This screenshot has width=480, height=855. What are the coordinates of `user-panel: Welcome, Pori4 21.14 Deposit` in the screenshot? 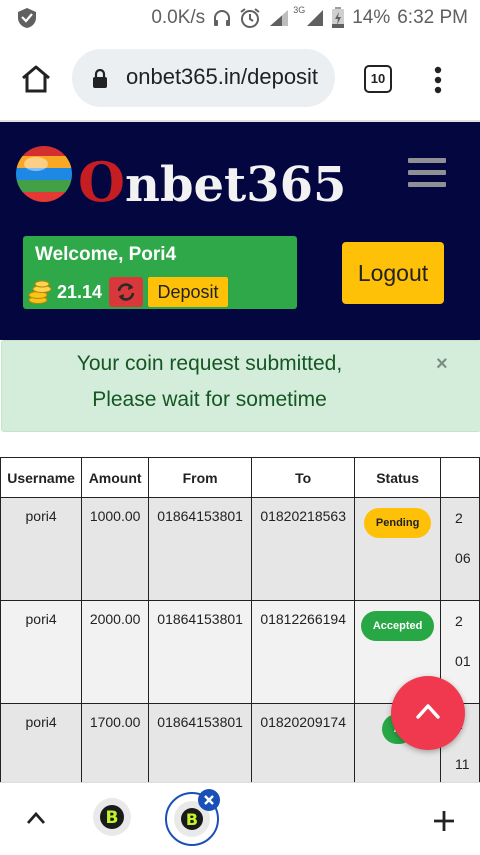 It's located at (160, 272).